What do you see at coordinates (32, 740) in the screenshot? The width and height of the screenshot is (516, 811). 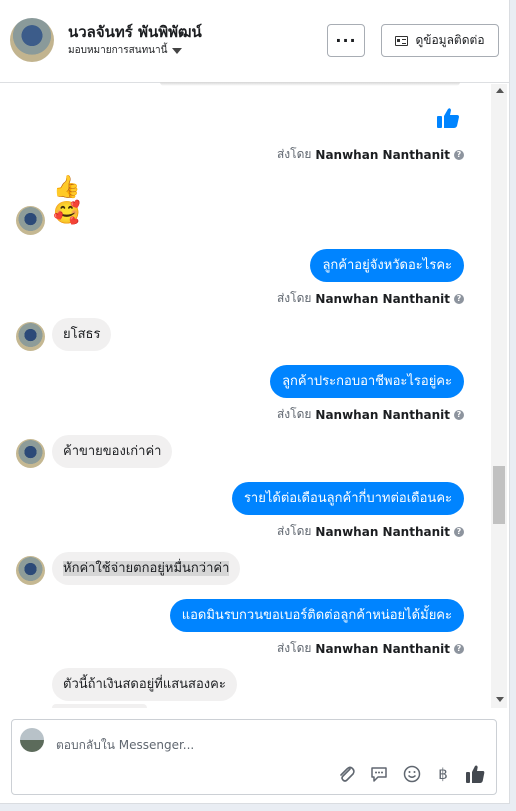 I see `page-avatar` at bounding box center [32, 740].